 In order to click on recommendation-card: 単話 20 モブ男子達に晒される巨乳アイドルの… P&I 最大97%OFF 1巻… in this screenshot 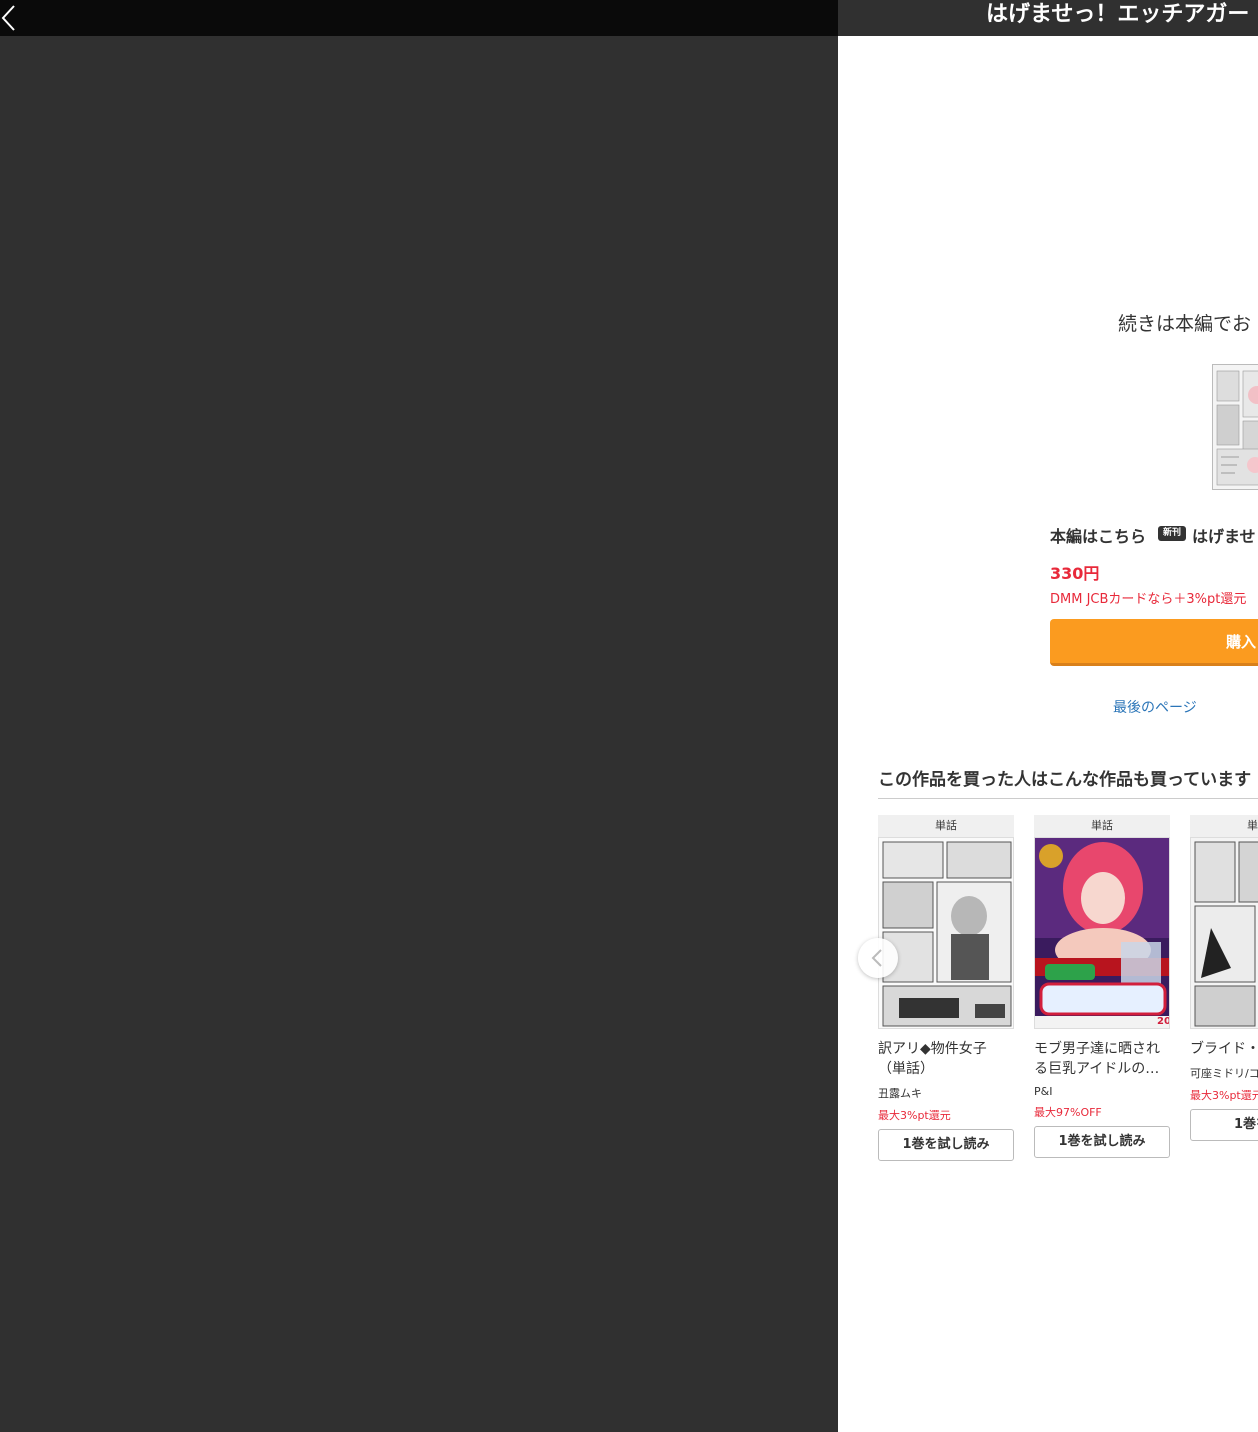, I will do `click(1102, 986)`.